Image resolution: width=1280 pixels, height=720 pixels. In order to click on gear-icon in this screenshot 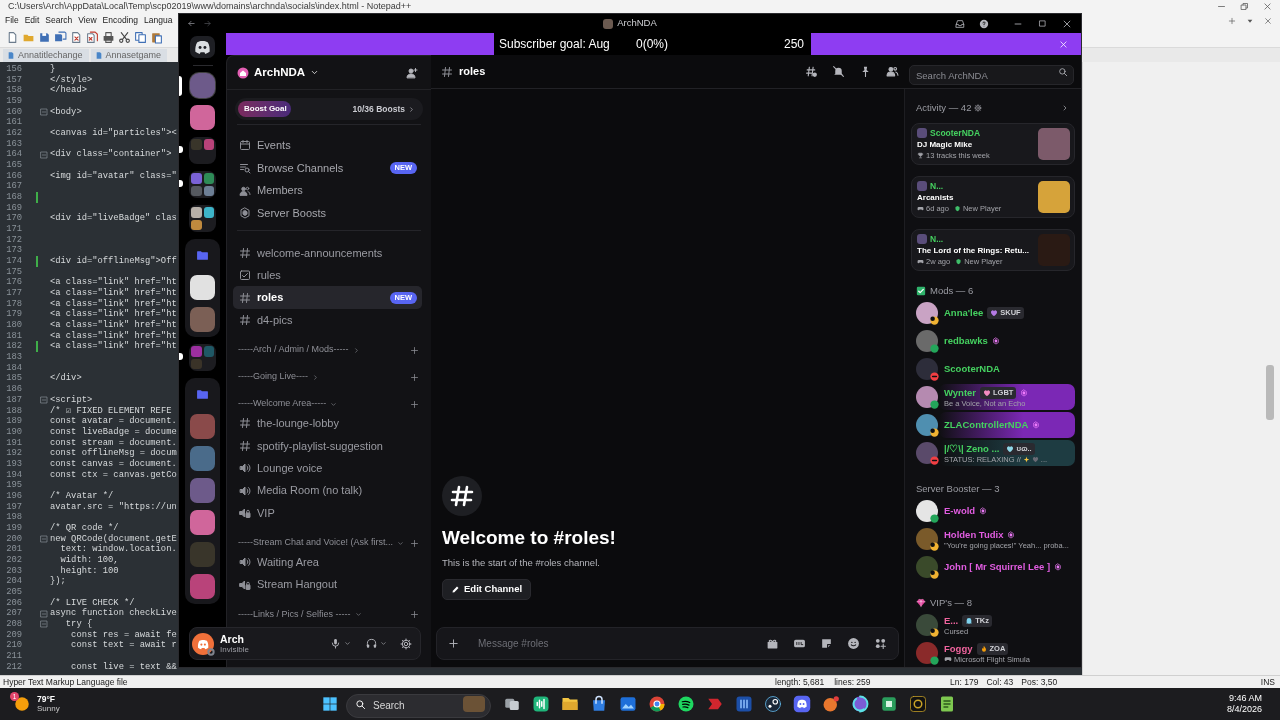, I will do `click(978, 108)`.